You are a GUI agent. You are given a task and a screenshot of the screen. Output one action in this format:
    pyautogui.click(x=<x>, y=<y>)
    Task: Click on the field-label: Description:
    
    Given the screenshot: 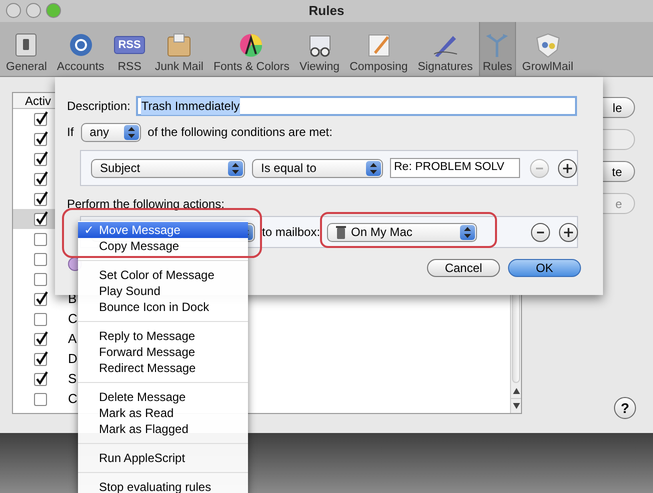 What is the action you would take?
    pyautogui.click(x=98, y=106)
    